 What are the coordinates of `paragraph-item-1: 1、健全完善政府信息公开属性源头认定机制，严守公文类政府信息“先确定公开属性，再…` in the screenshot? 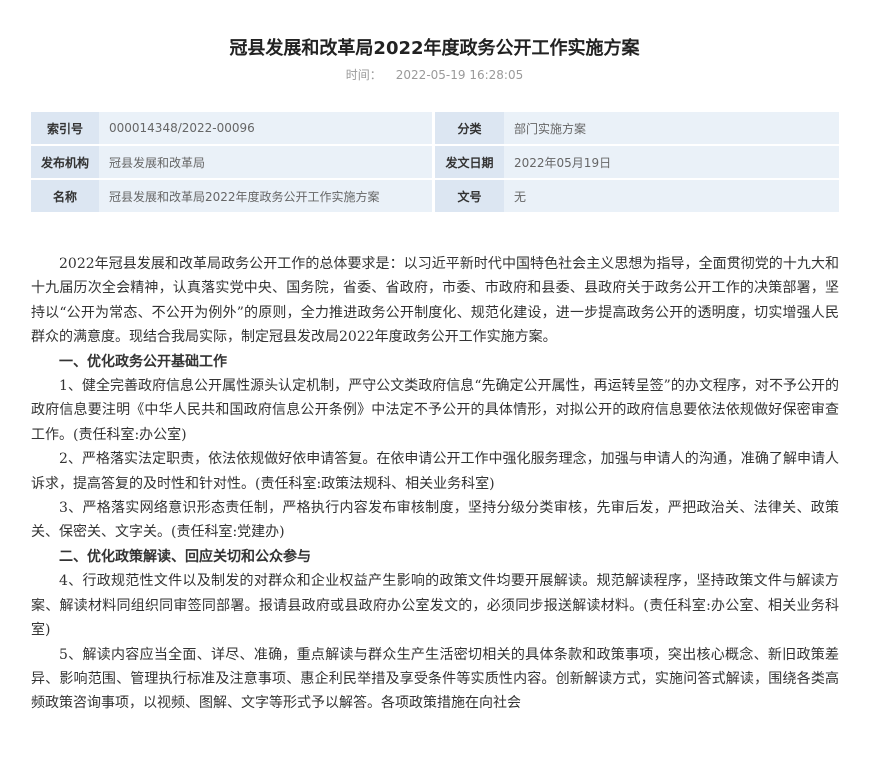 It's located at (435, 410).